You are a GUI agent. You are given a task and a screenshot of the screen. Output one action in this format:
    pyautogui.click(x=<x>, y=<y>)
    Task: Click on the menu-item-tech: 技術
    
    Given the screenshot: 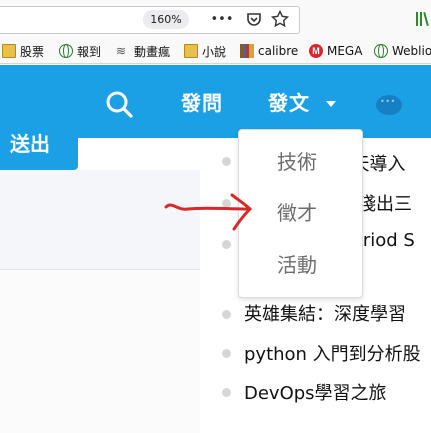 What is the action you would take?
    pyautogui.click(x=300, y=162)
    